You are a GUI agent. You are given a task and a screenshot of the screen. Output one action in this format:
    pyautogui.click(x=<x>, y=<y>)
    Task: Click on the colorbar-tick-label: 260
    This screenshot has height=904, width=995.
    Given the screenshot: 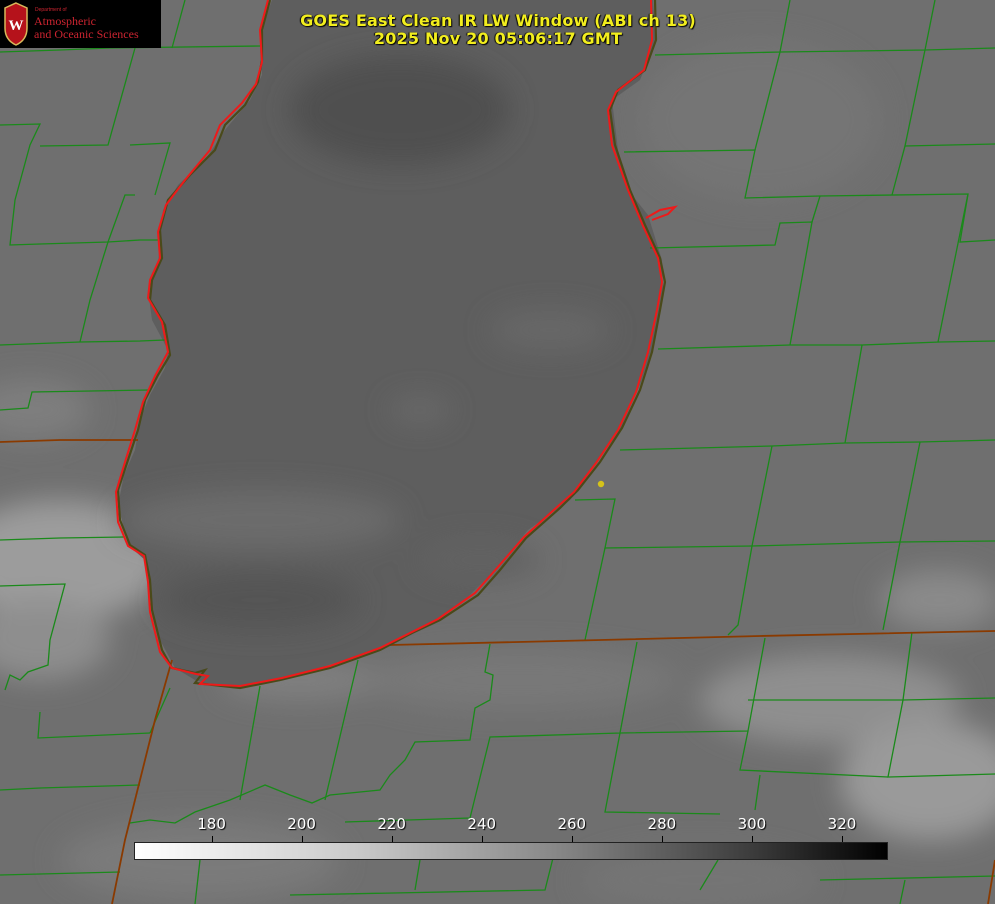 What is the action you would take?
    pyautogui.click(x=572, y=824)
    